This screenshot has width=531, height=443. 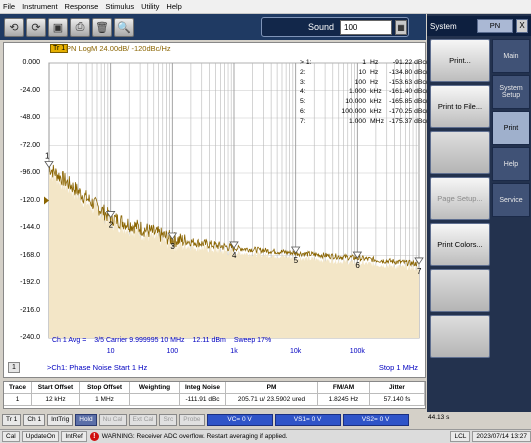 What do you see at coordinates (155, 399) in the screenshot?
I see `table-cell` at bounding box center [155, 399].